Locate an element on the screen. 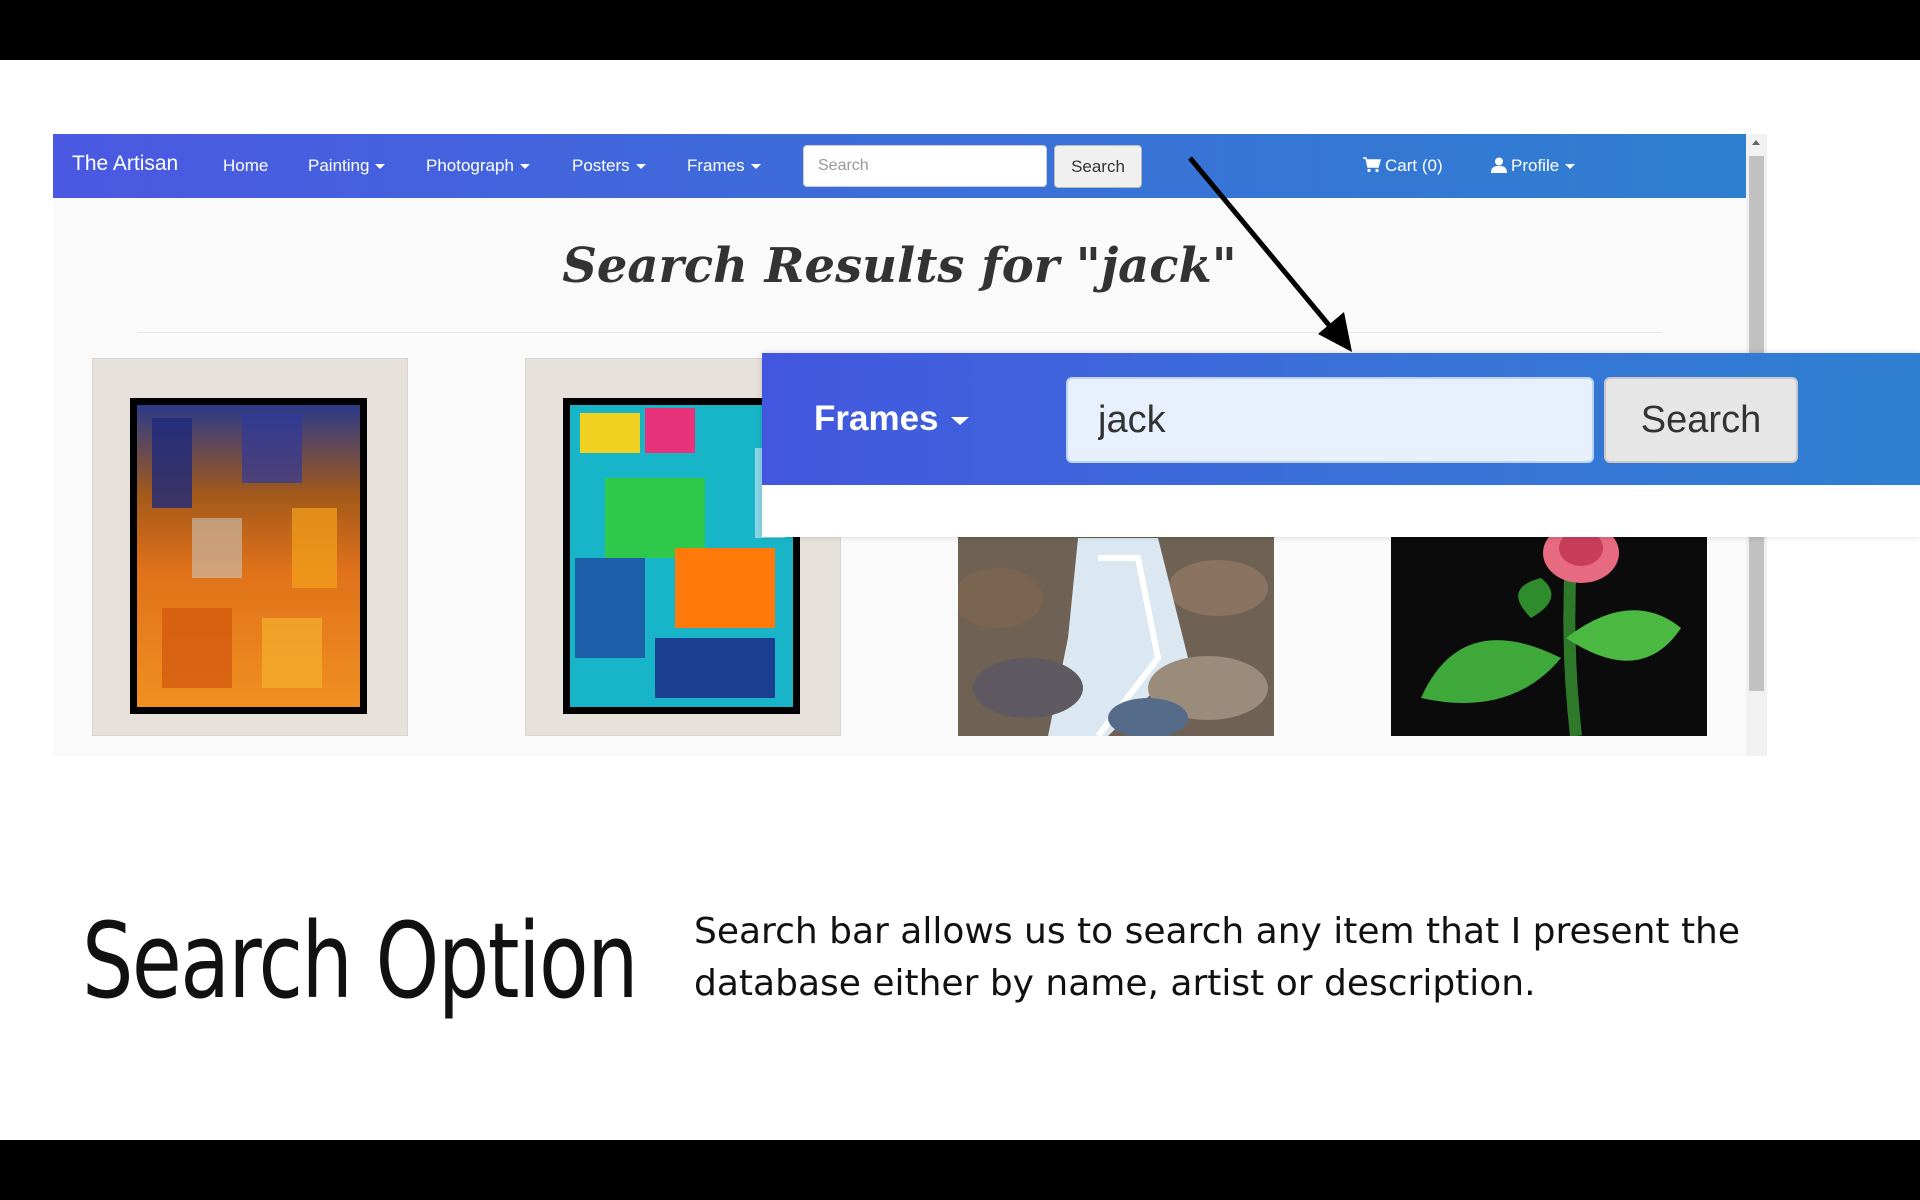 The width and height of the screenshot is (1920, 1200). framed-abstract-warm-image is located at coordinates (250, 547).